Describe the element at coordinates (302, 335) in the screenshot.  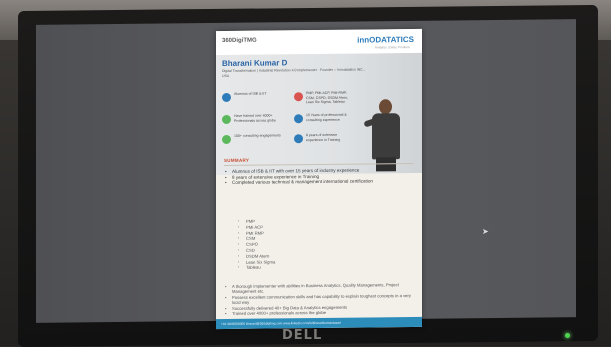
I see `dell-logo: DELL` at that location.